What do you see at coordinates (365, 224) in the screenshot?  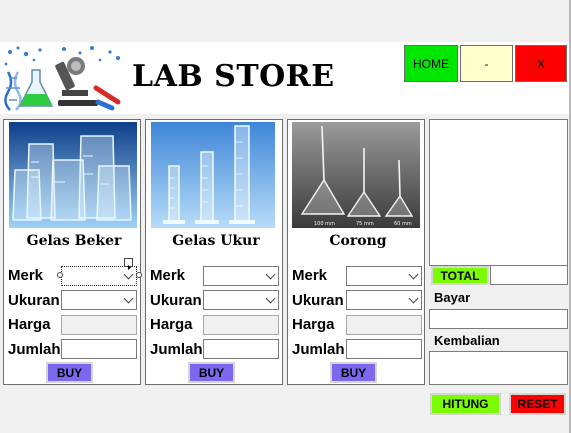 I see `scale-label: 75 mm` at bounding box center [365, 224].